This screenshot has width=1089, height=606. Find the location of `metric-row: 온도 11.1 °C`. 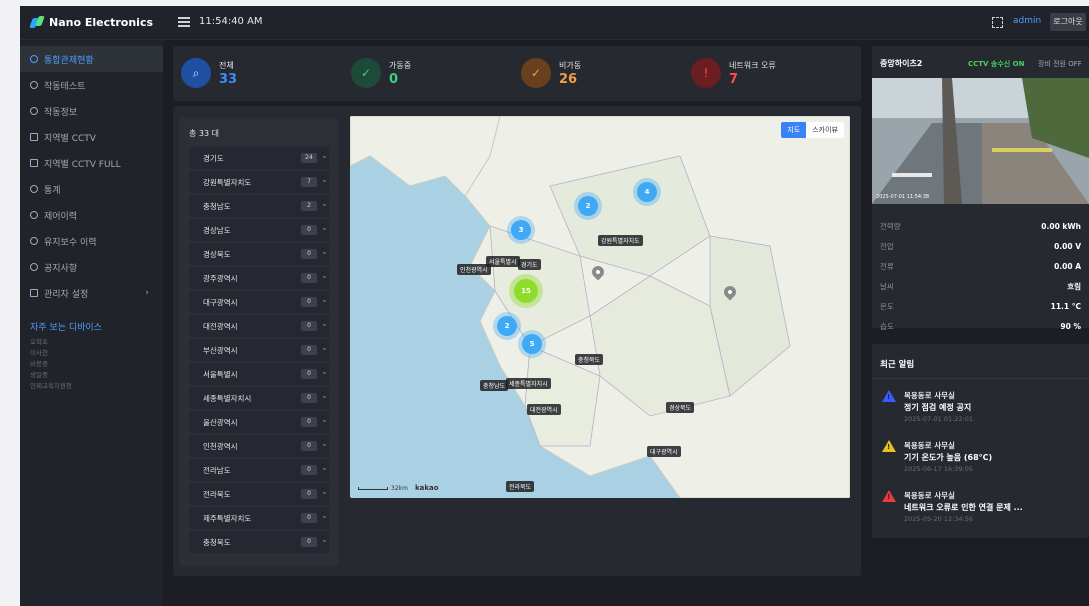

metric-row: 온도 11.1 °C is located at coordinates (980, 306).